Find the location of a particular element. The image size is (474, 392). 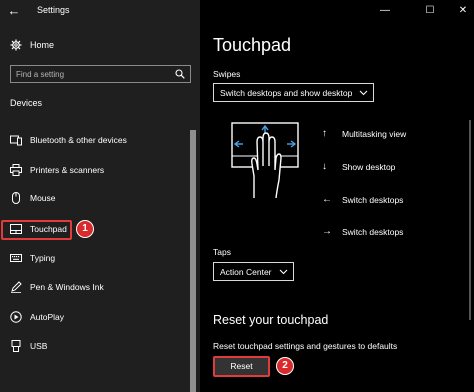

sidebar-item-label: Bluetooth & other devices is located at coordinates (78, 140).